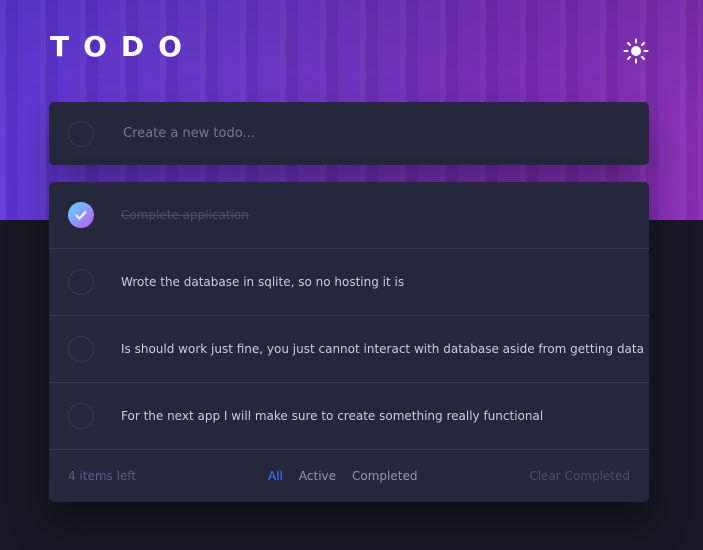 Image resolution: width=703 pixels, height=550 pixels. Describe the element at coordinates (349, 215) in the screenshot. I see `todo-item: Complete application` at that location.